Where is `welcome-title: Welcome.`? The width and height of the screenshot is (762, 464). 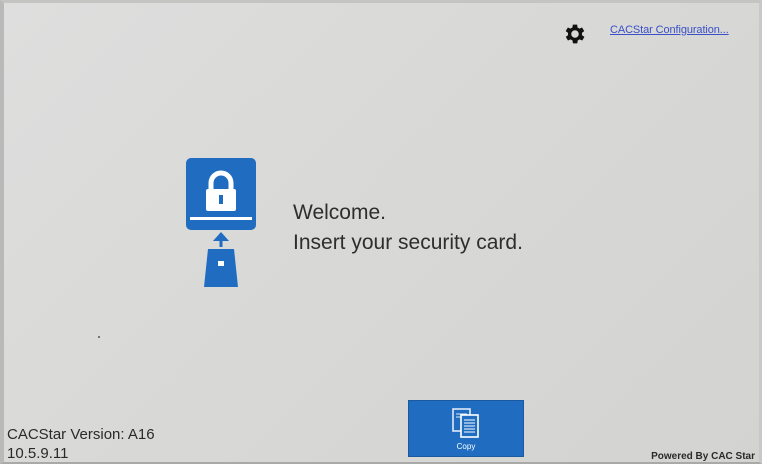 welcome-title: Welcome. is located at coordinates (339, 212).